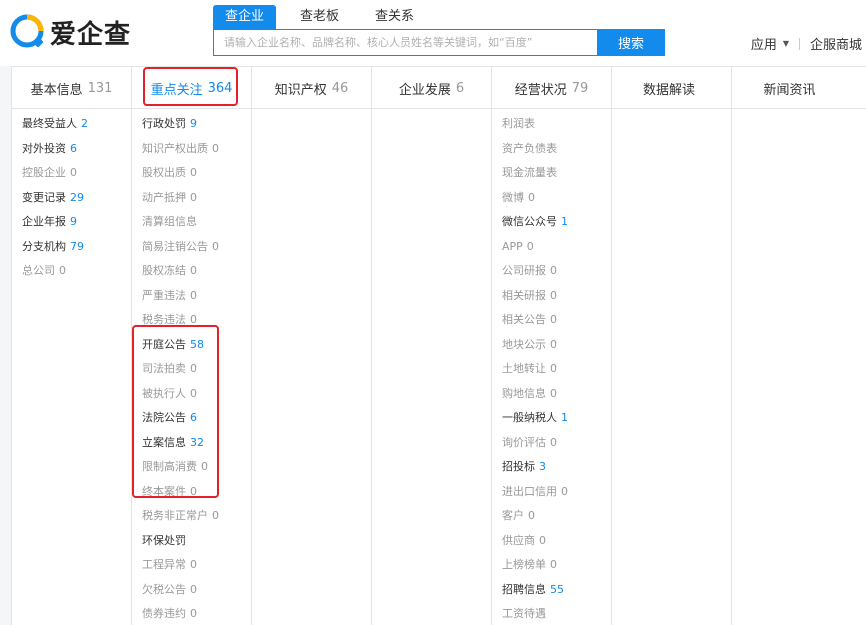  I want to click on item-count: 9, so click(73, 221).